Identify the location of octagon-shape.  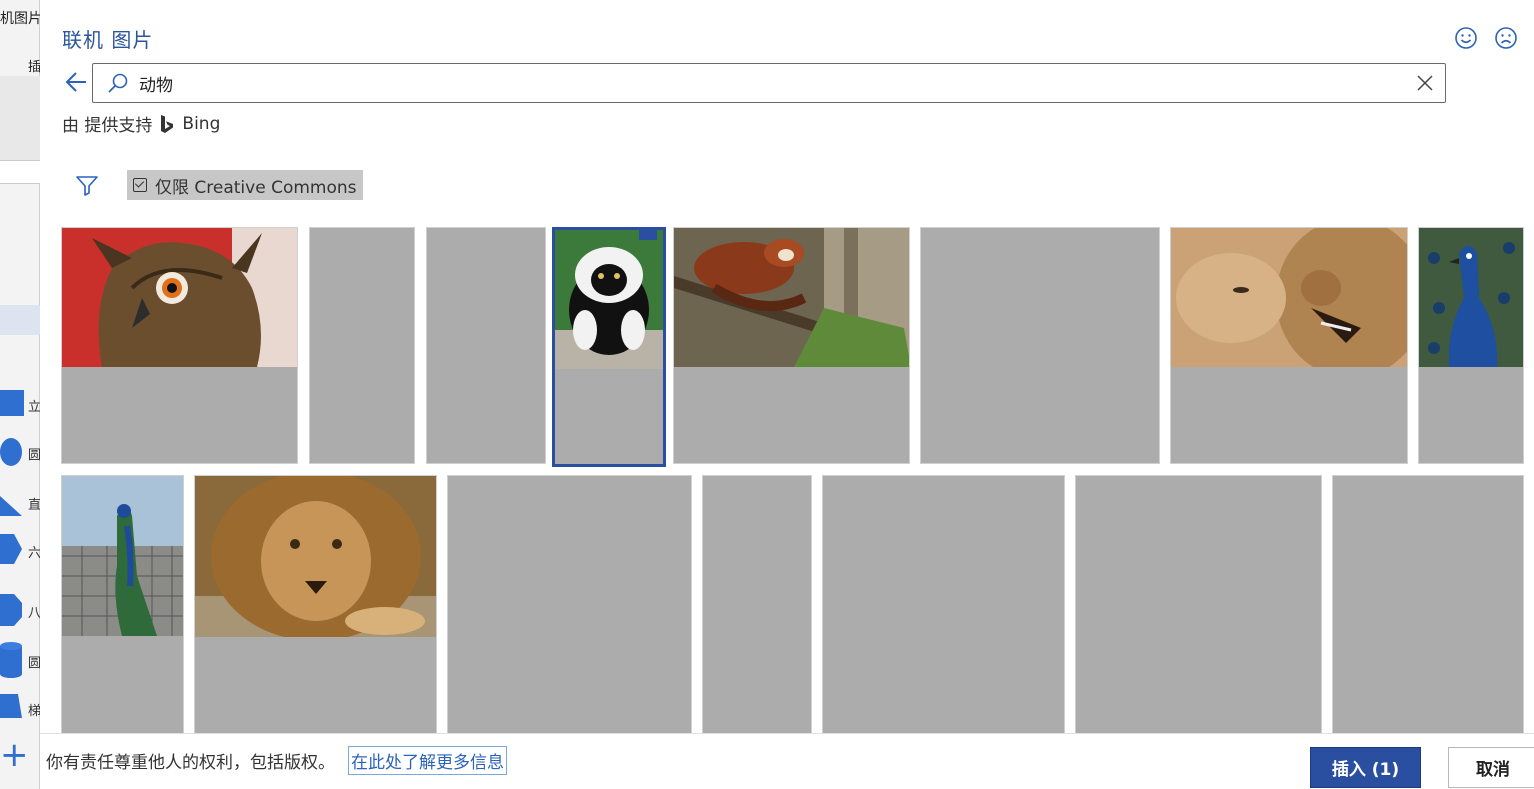
(12, 610).